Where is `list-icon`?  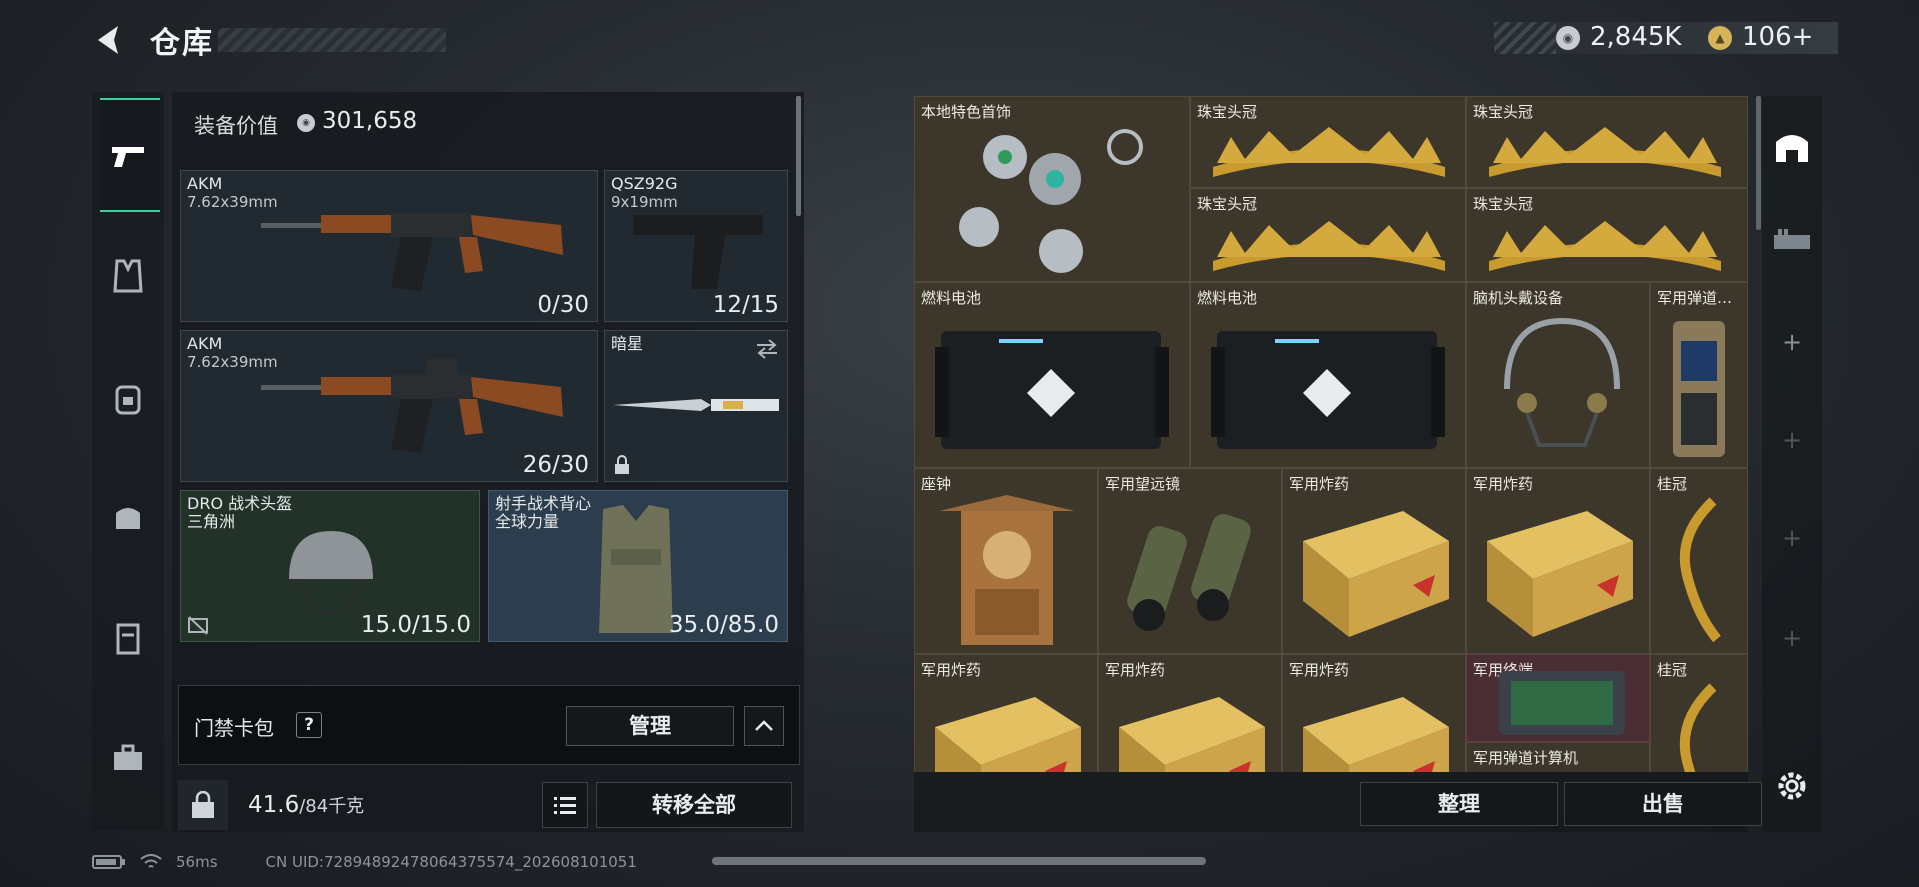
list-icon is located at coordinates (565, 805).